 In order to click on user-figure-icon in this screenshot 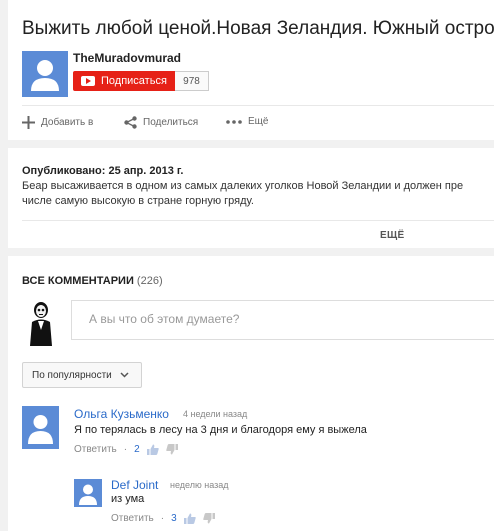, I will do `click(41, 324)`.